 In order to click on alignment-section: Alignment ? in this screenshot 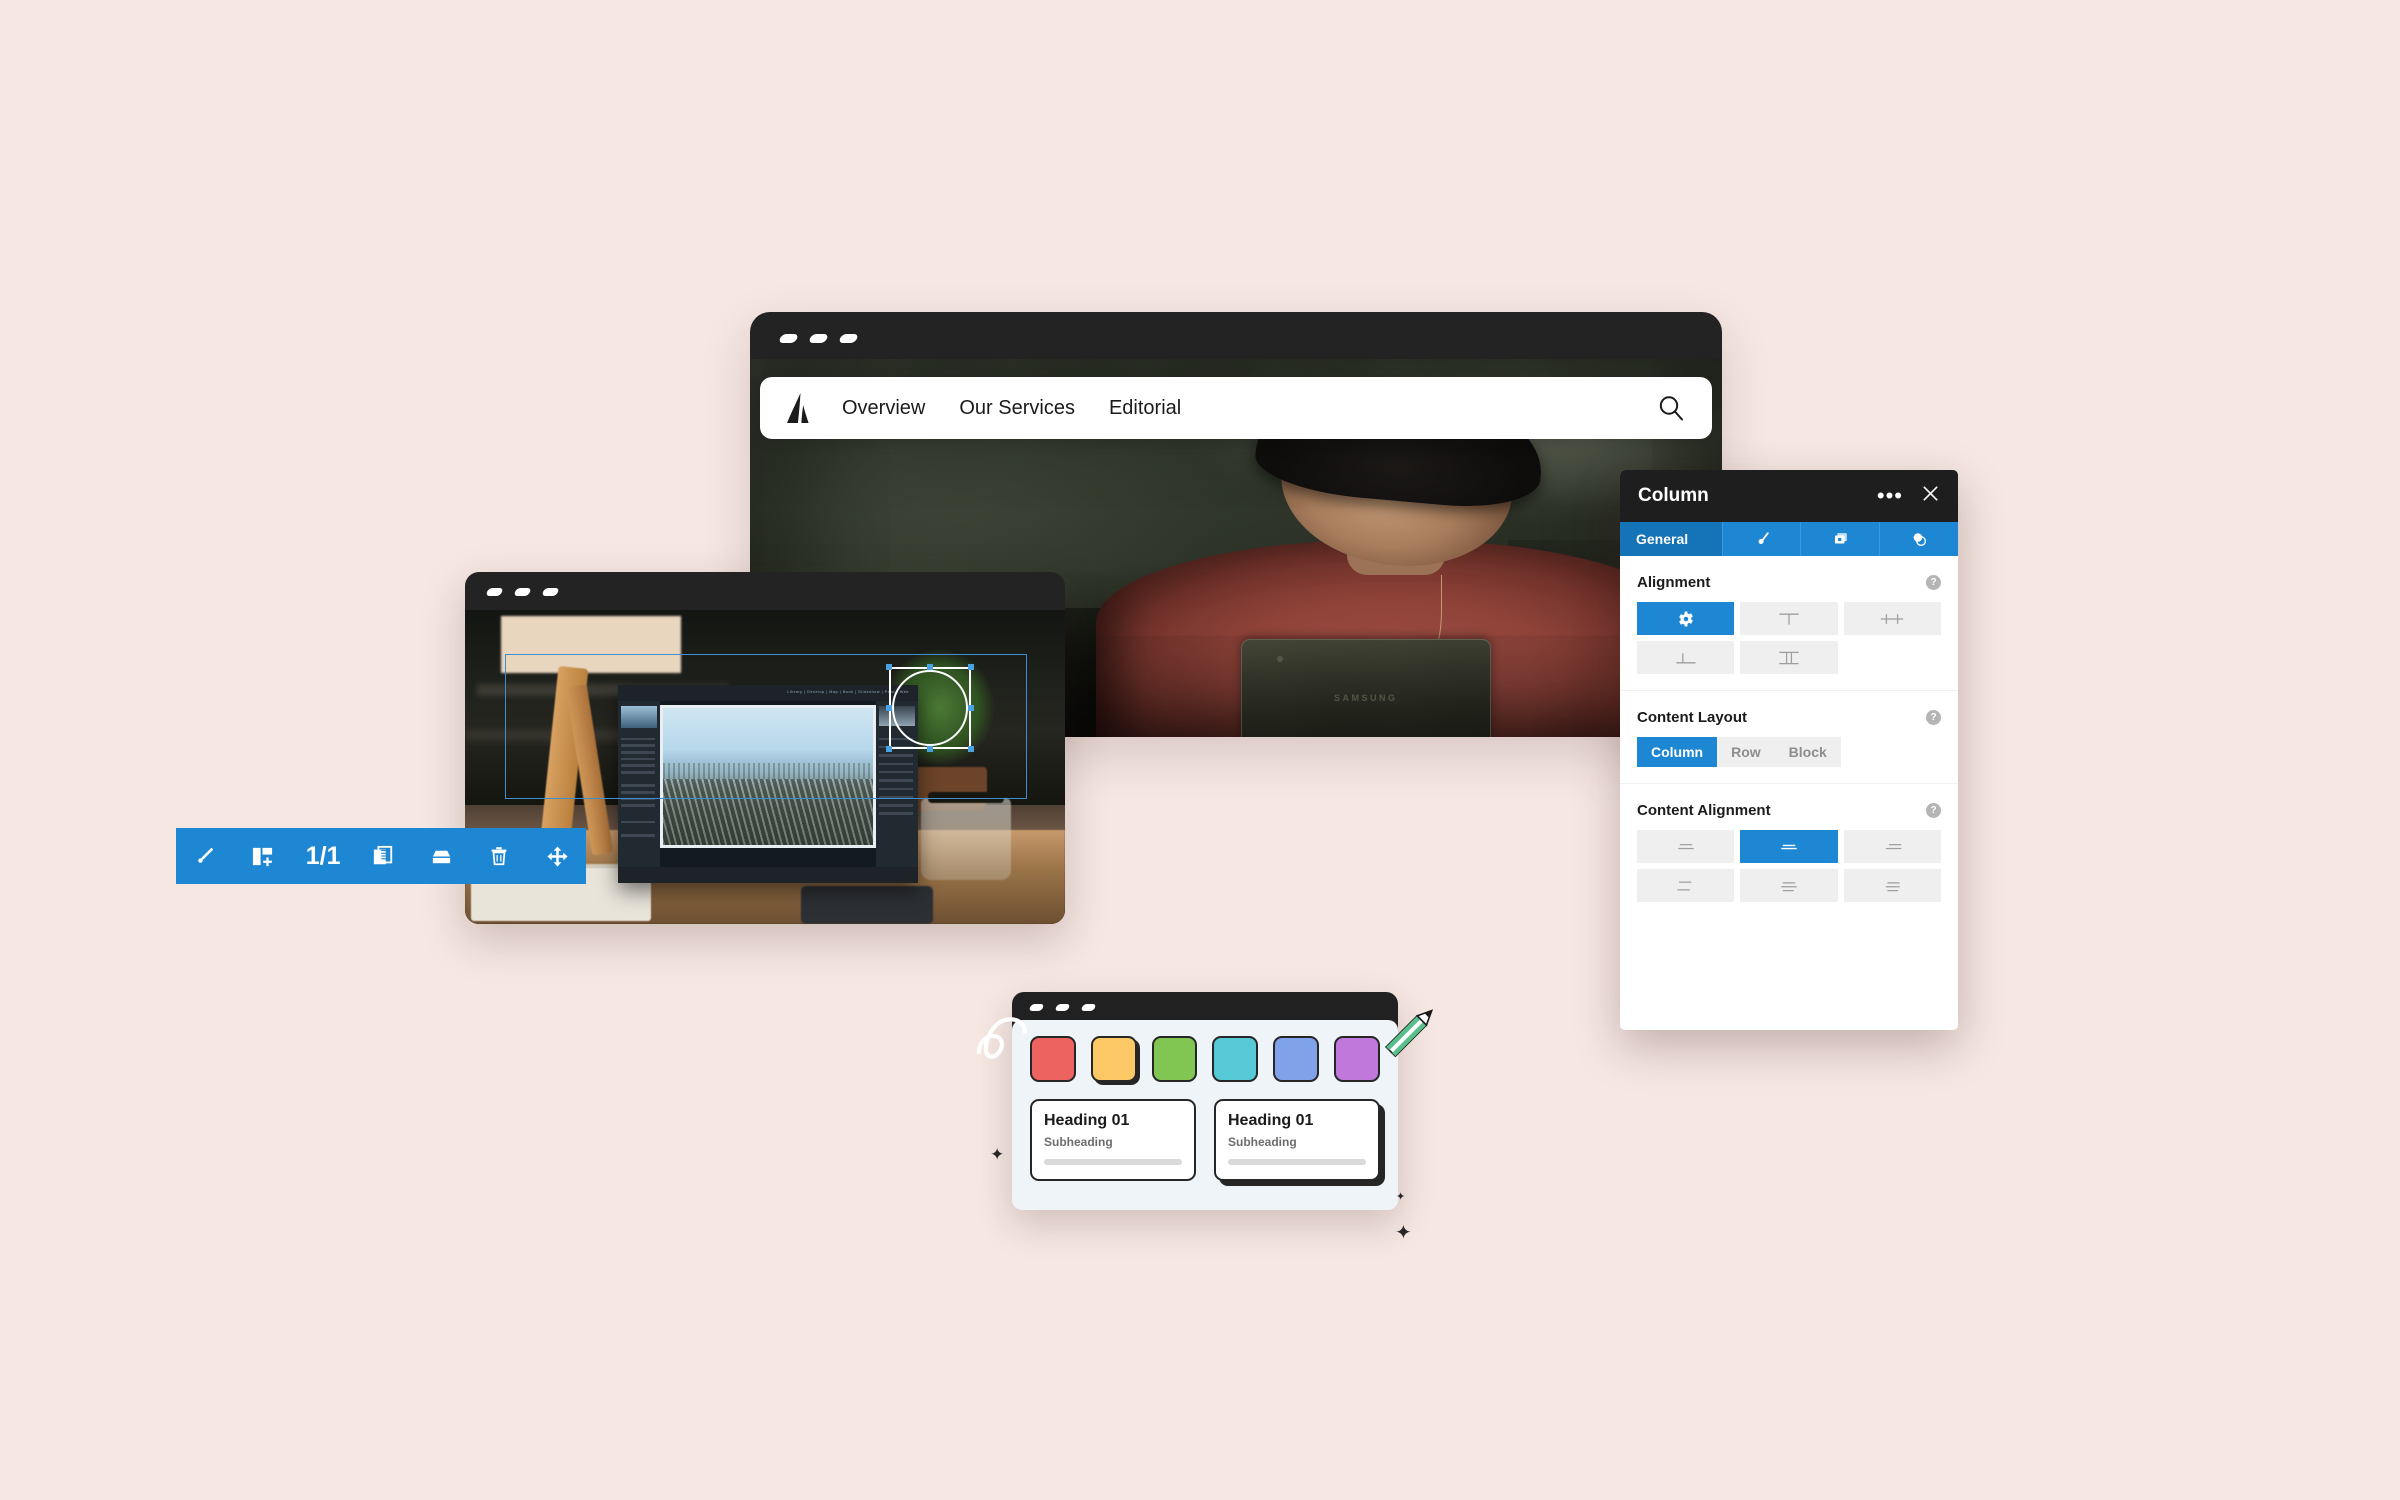, I will do `click(1789, 623)`.